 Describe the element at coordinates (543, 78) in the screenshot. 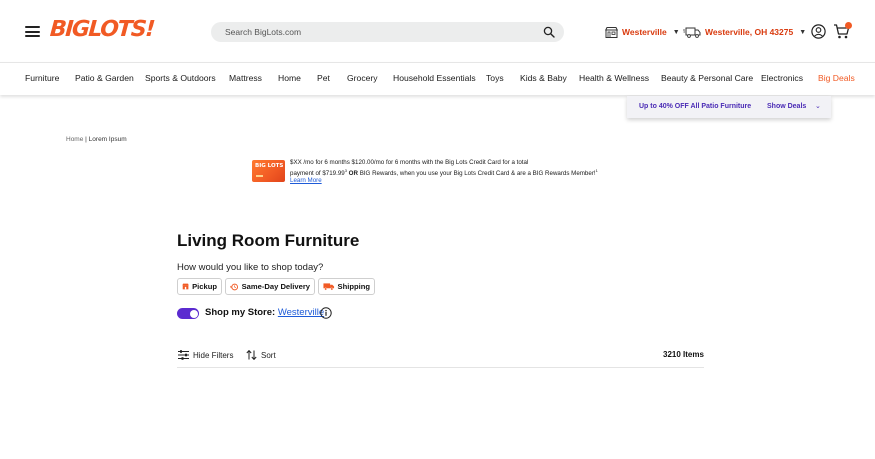

I see `nav-item-kids-baby: Kids & Baby` at that location.